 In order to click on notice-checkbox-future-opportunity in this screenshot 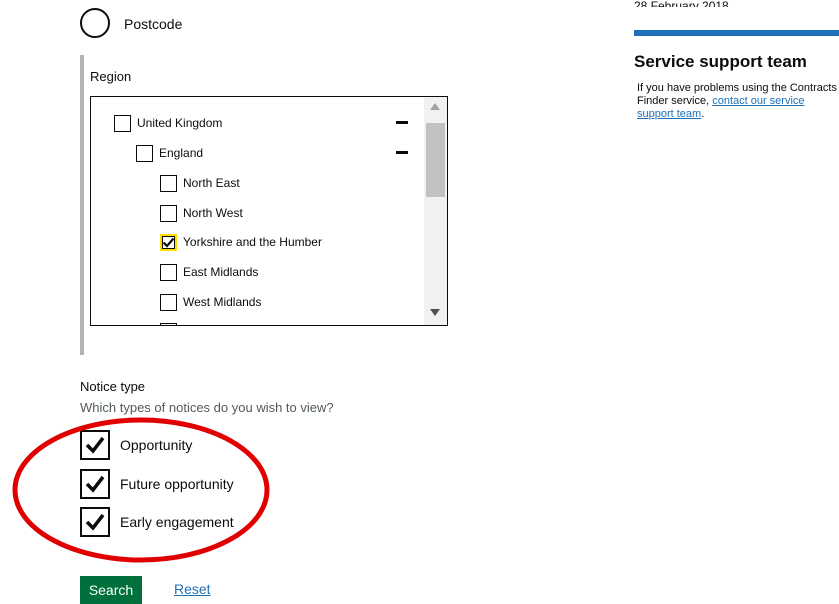, I will do `click(95, 484)`.